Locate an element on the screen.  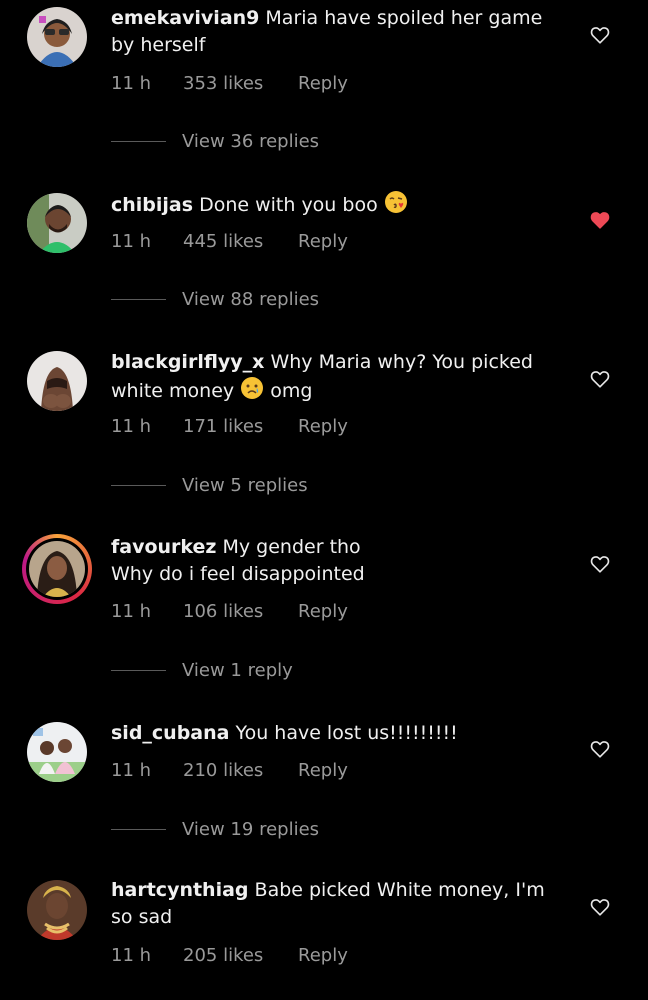
comment-text: sid_cubana You have lost us!!!!!!!!! is located at coordinates (338, 733).